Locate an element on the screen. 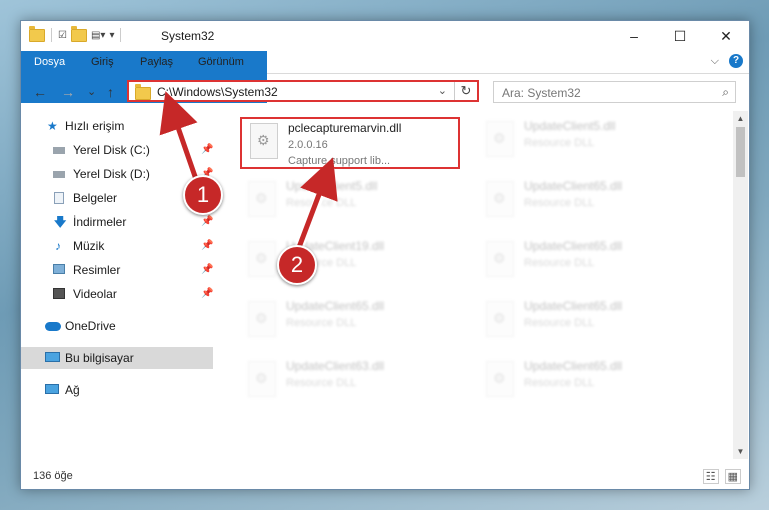 The height and width of the screenshot is (510, 769). up-button: ↑ is located at coordinates (110, 92).